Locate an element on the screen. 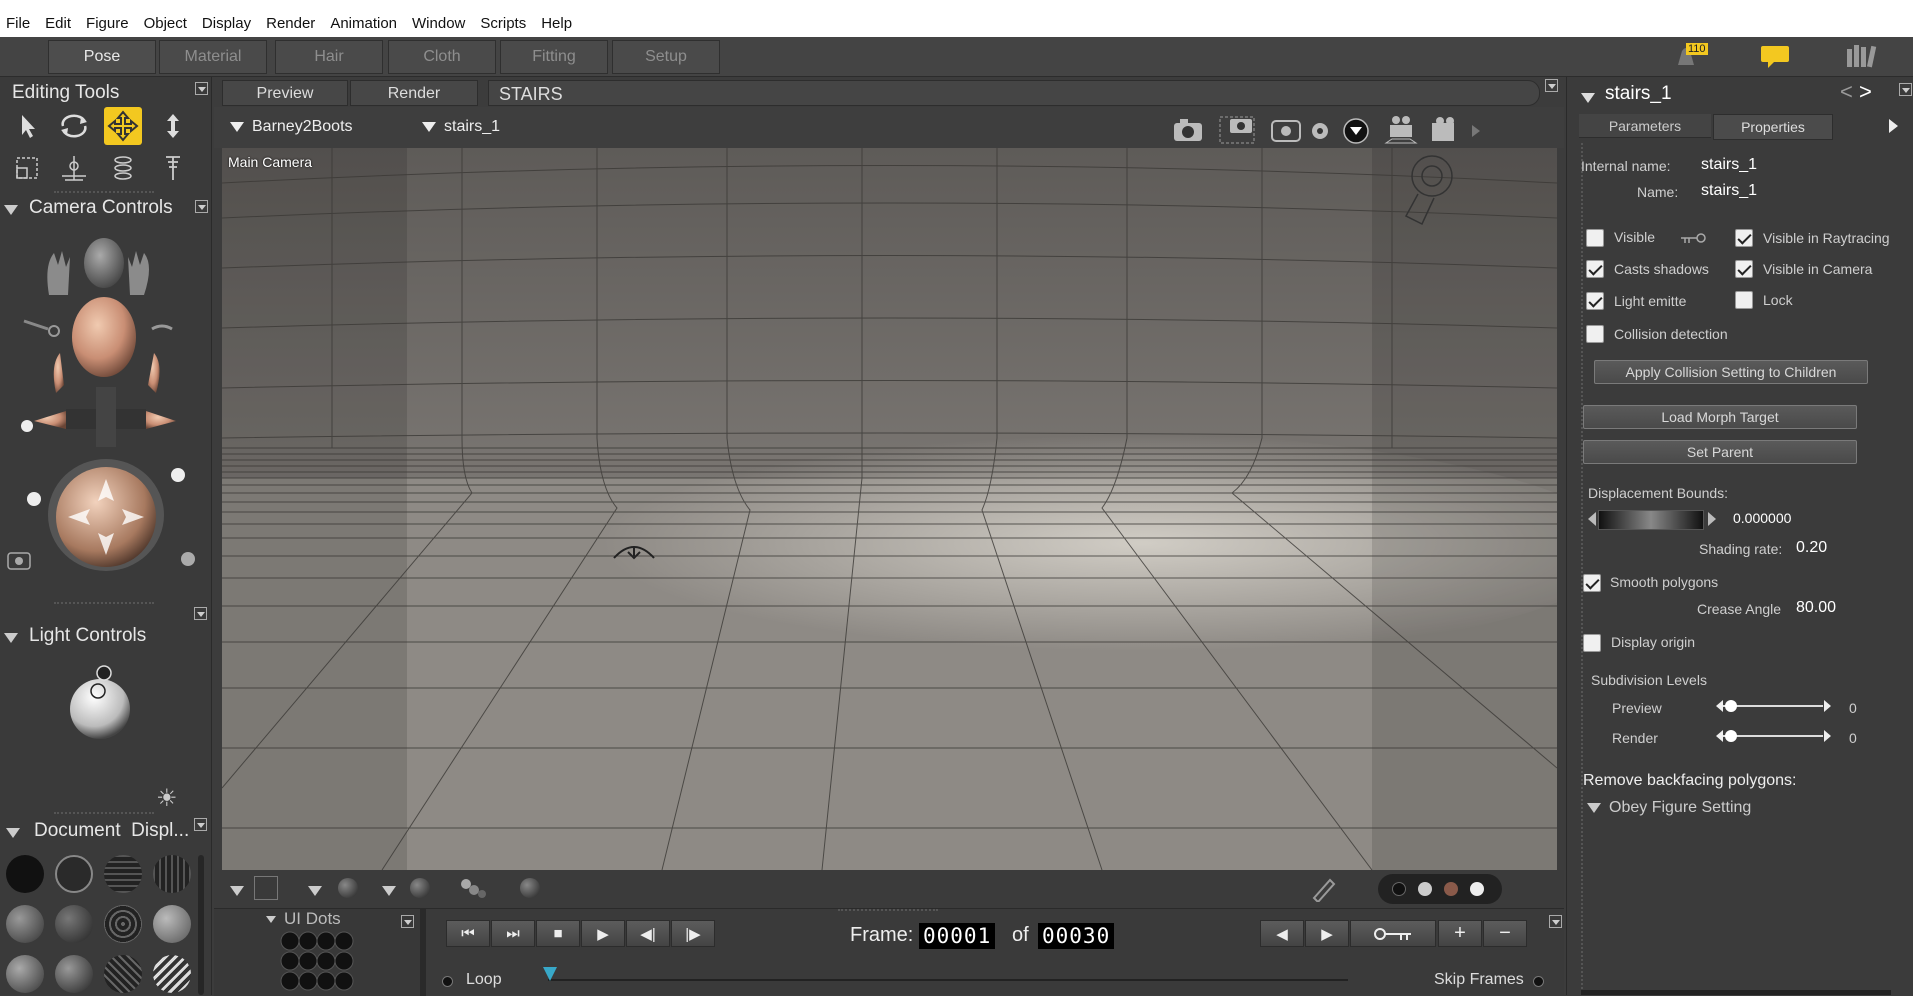  properties-collapse-icon is located at coordinates (1592, 98).